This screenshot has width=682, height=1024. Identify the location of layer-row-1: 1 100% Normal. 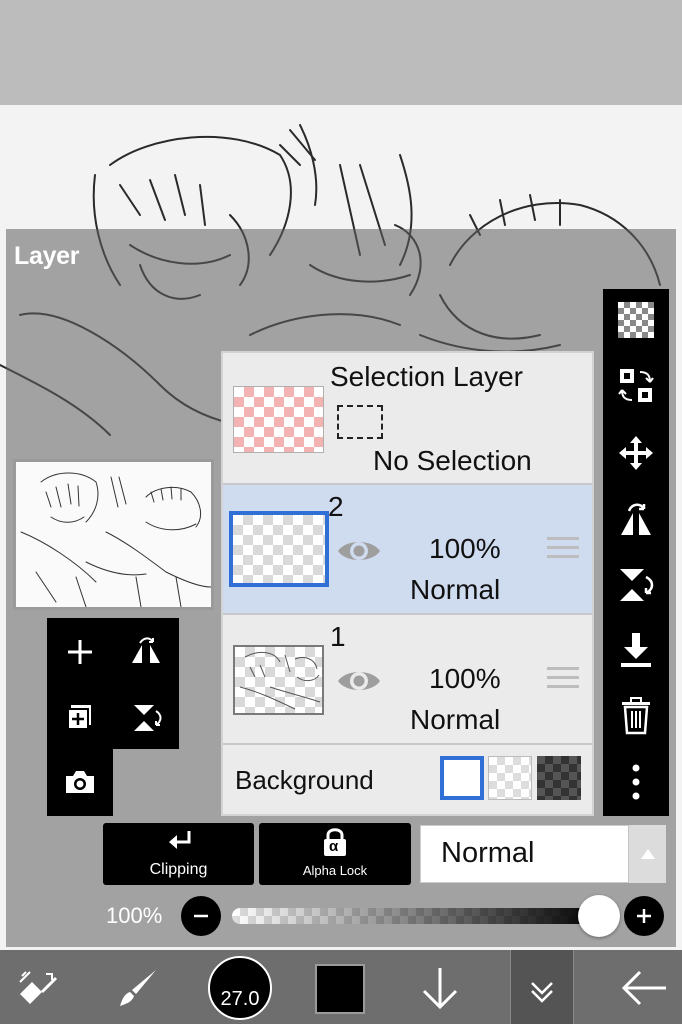
(407, 680).